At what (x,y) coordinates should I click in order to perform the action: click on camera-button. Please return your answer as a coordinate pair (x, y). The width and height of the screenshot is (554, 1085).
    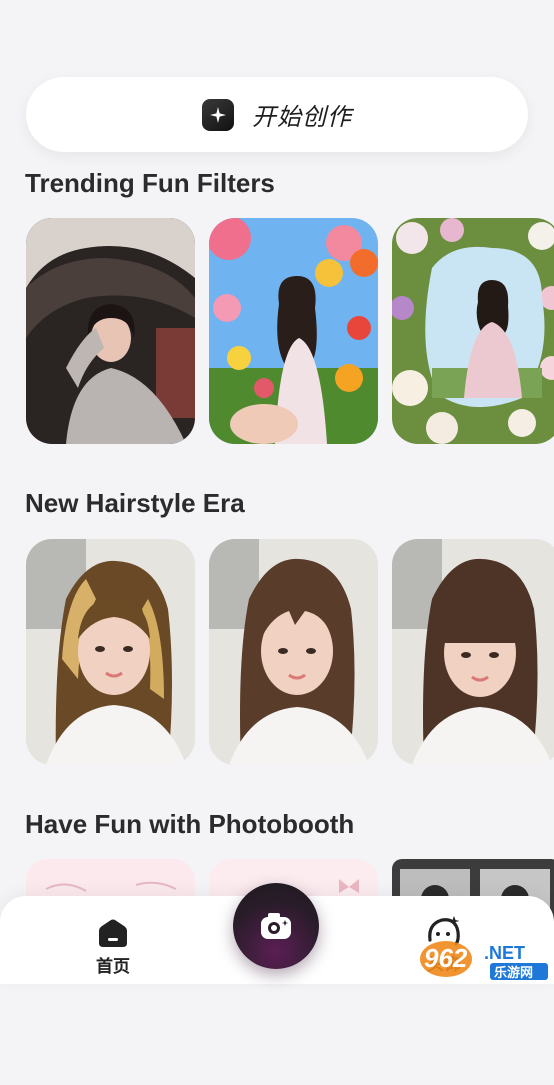
    Looking at the image, I should click on (276, 926).